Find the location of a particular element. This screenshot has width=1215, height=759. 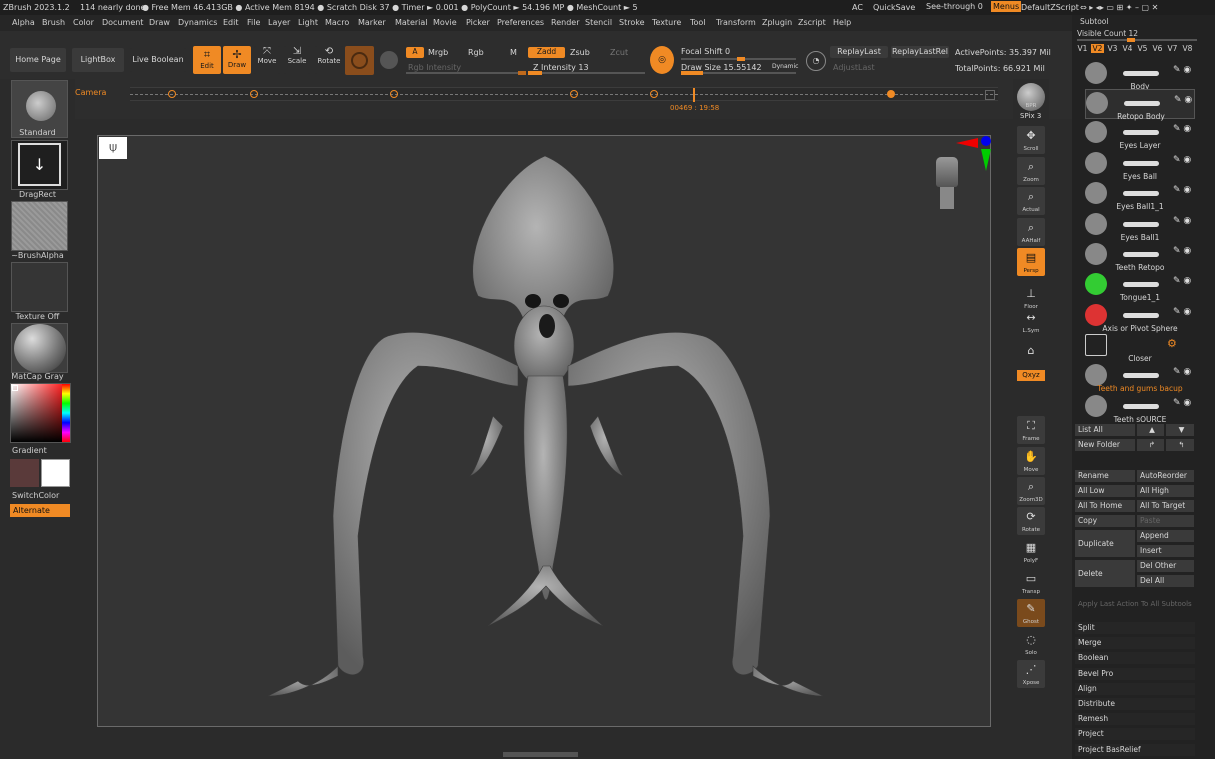

menu-help: Help is located at coordinates (842, 22).